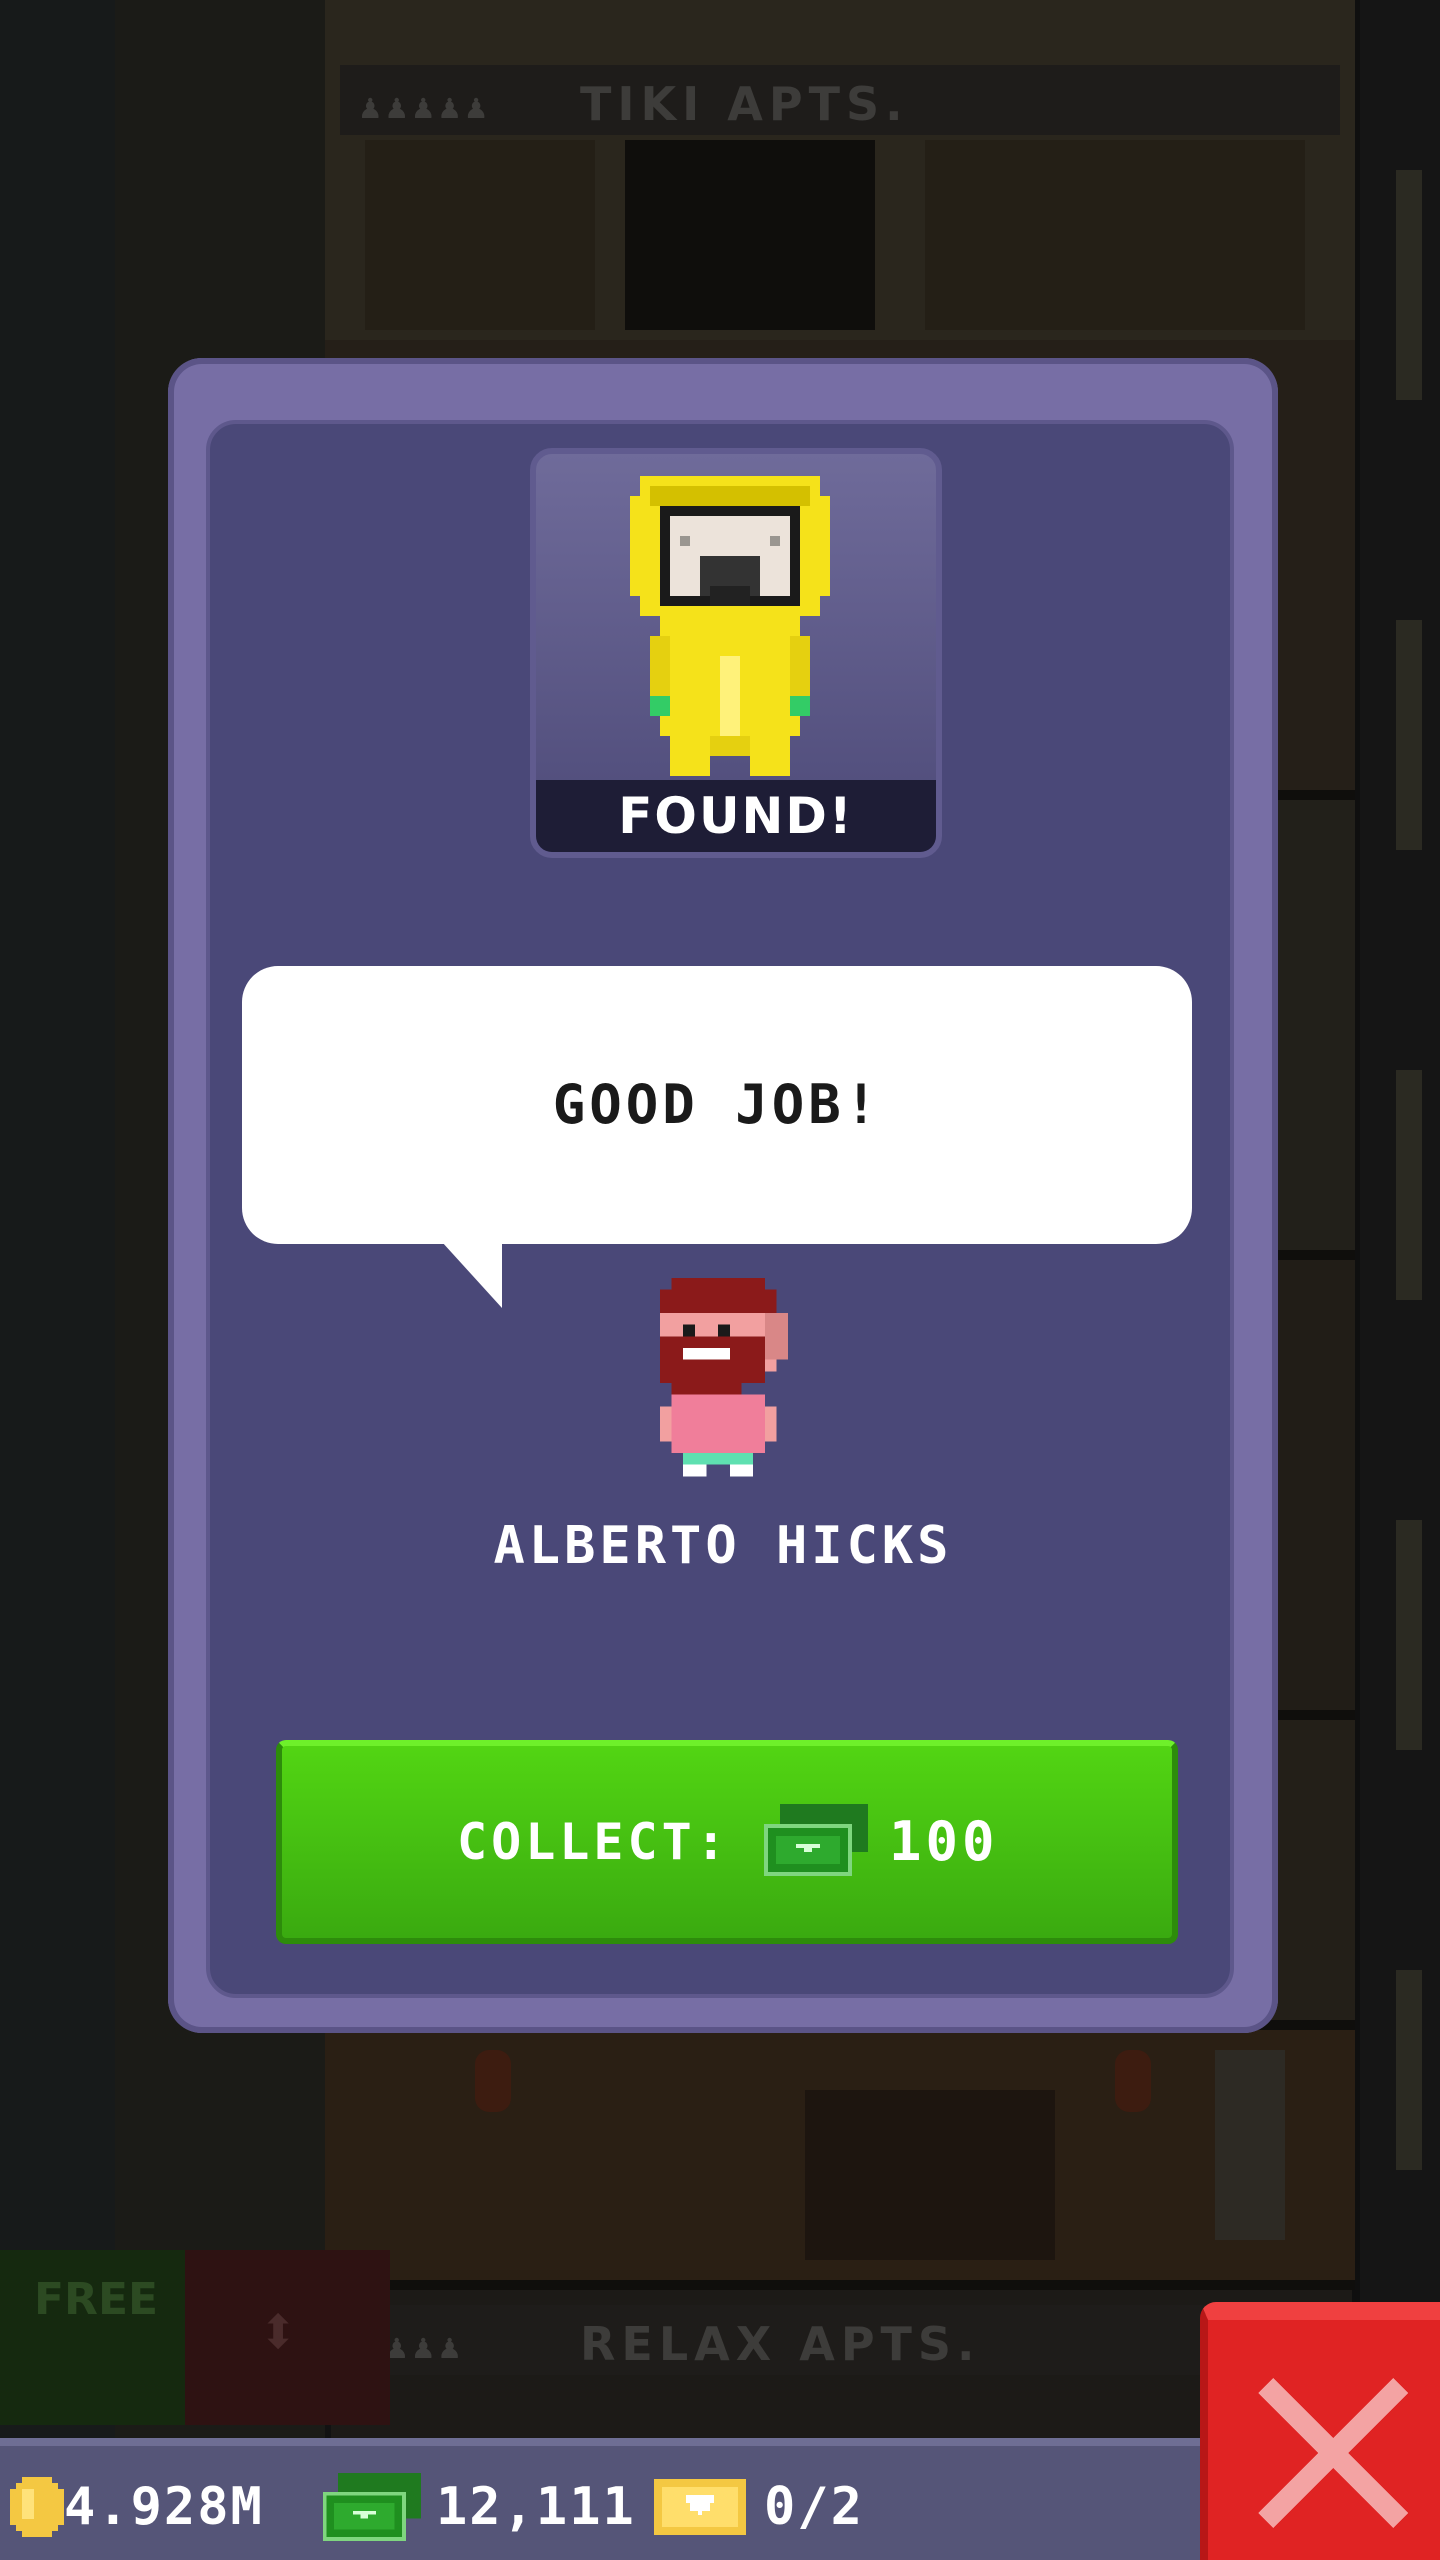  I want to click on bux-value: 12,111, so click(536, 2507).